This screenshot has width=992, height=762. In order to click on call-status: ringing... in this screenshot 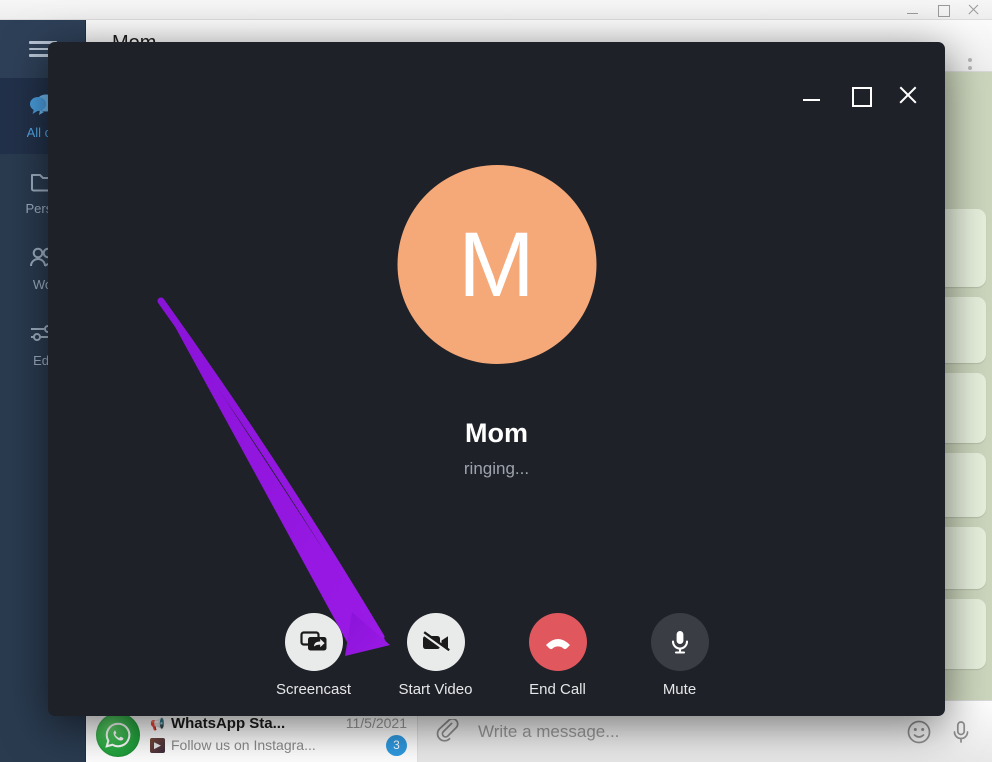, I will do `click(496, 468)`.